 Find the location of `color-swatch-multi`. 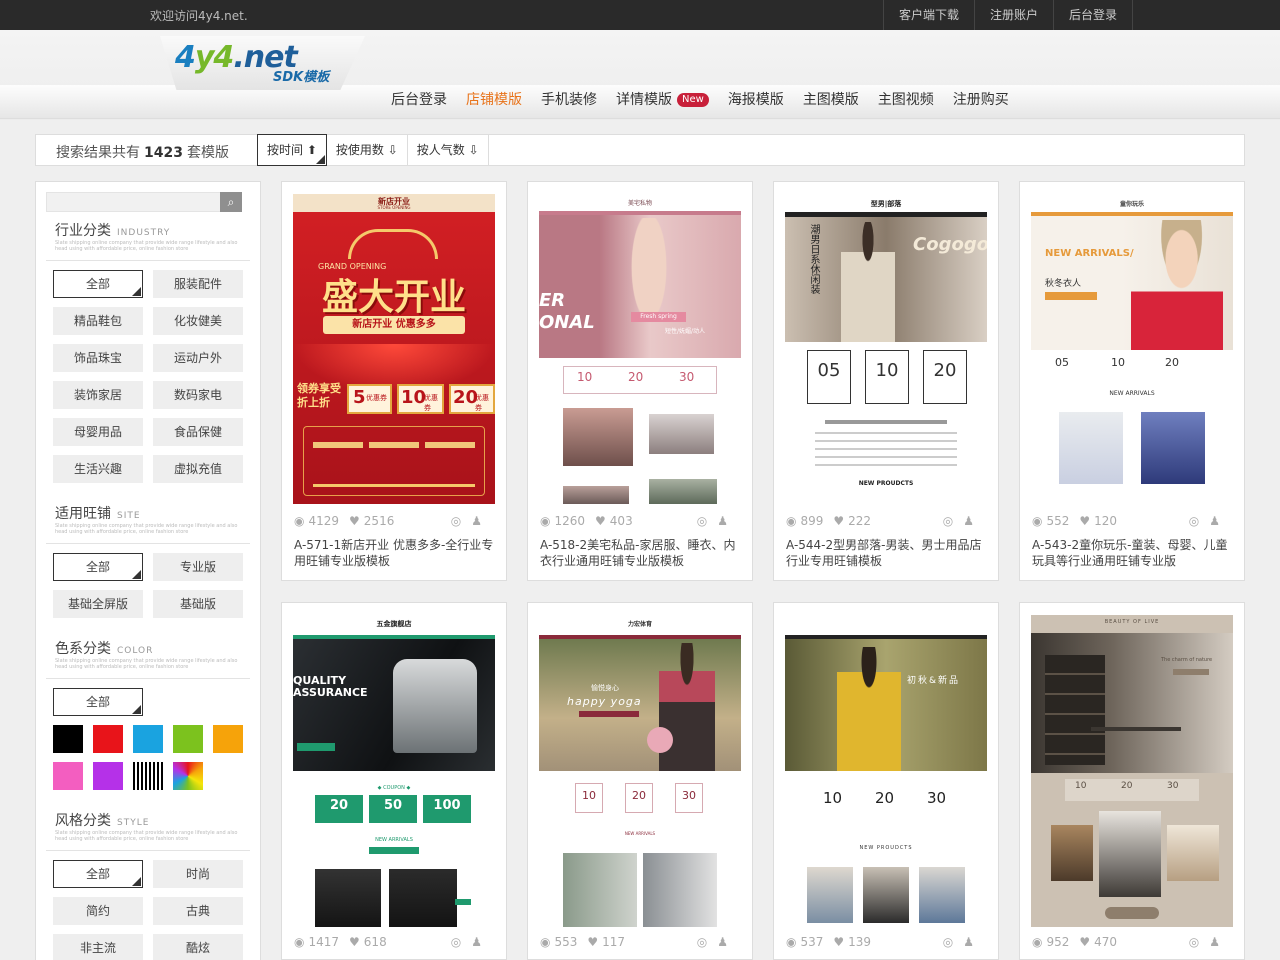

color-swatch-multi is located at coordinates (188, 776).